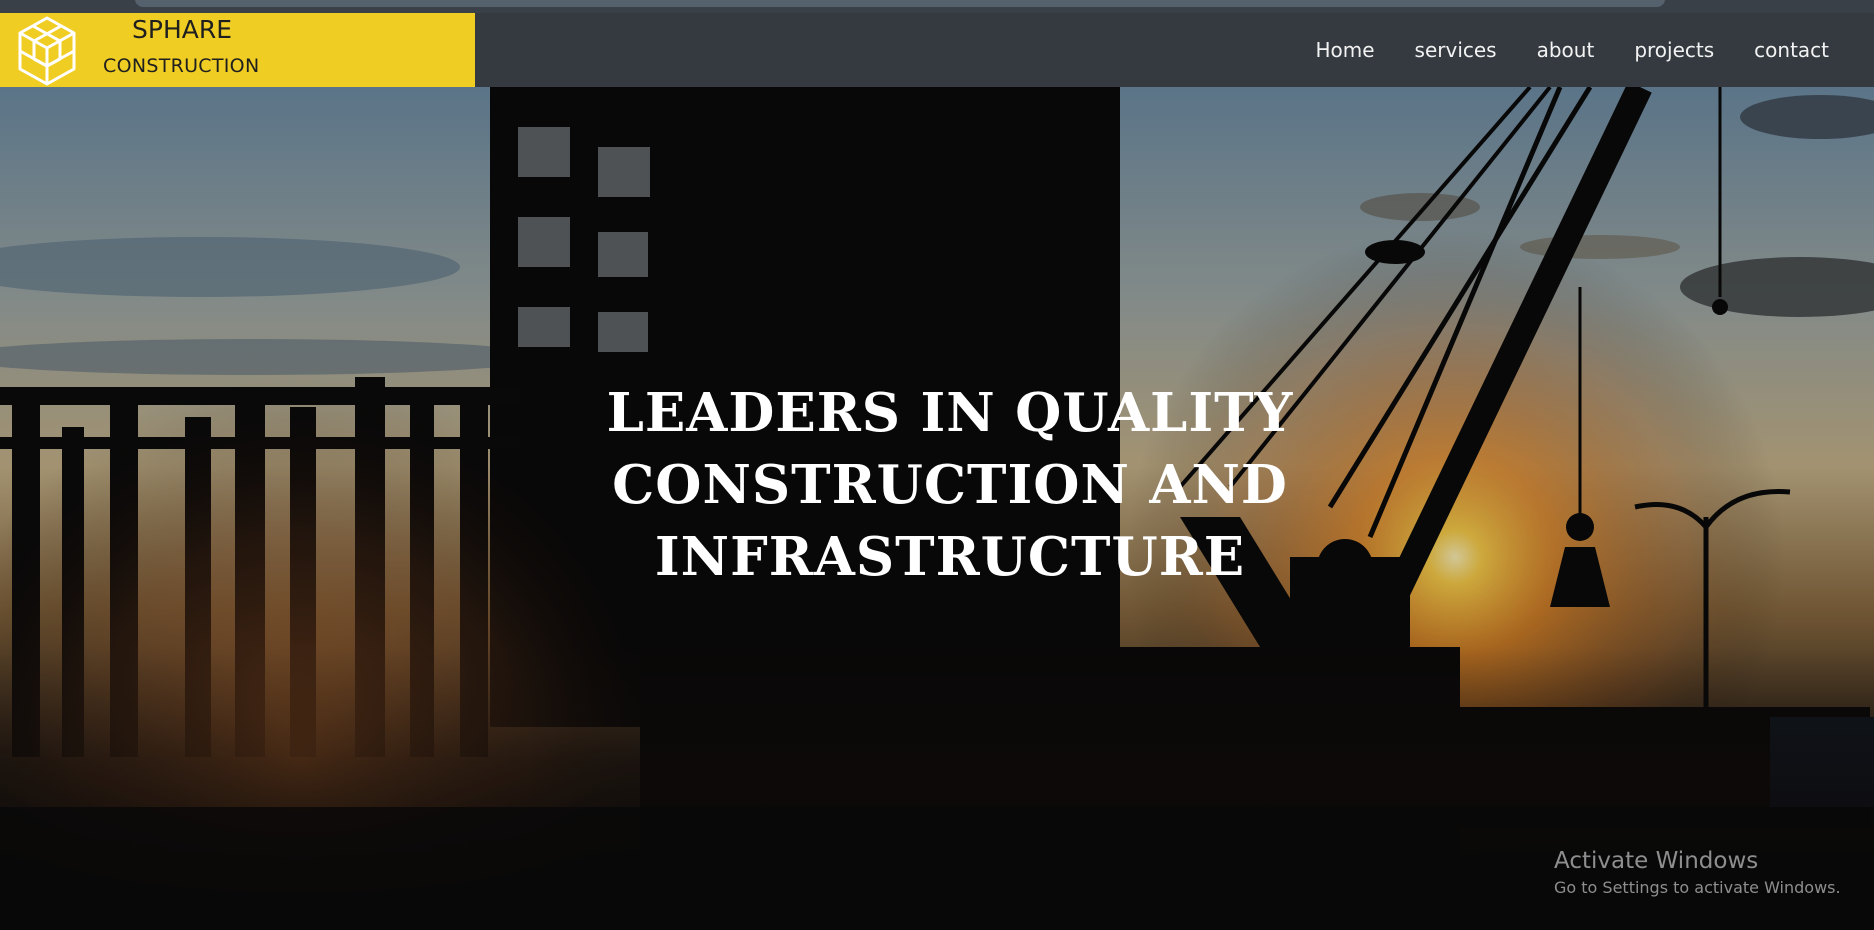  Describe the element at coordinates (950, 557) in the screenshot. I see `hero-headline-line-3: INFRASTRUCTURE` at that location.